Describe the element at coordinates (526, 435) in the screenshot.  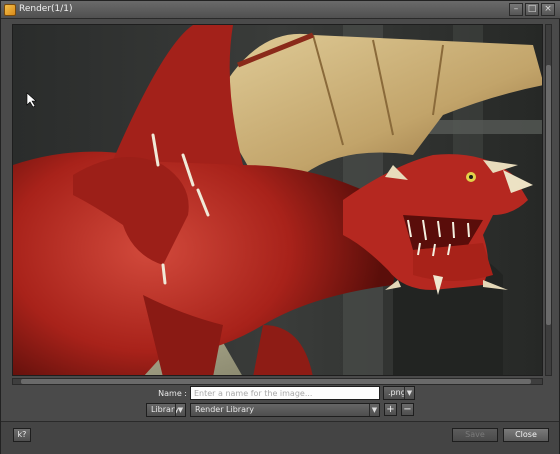
I see `close-button: Close` at that location.